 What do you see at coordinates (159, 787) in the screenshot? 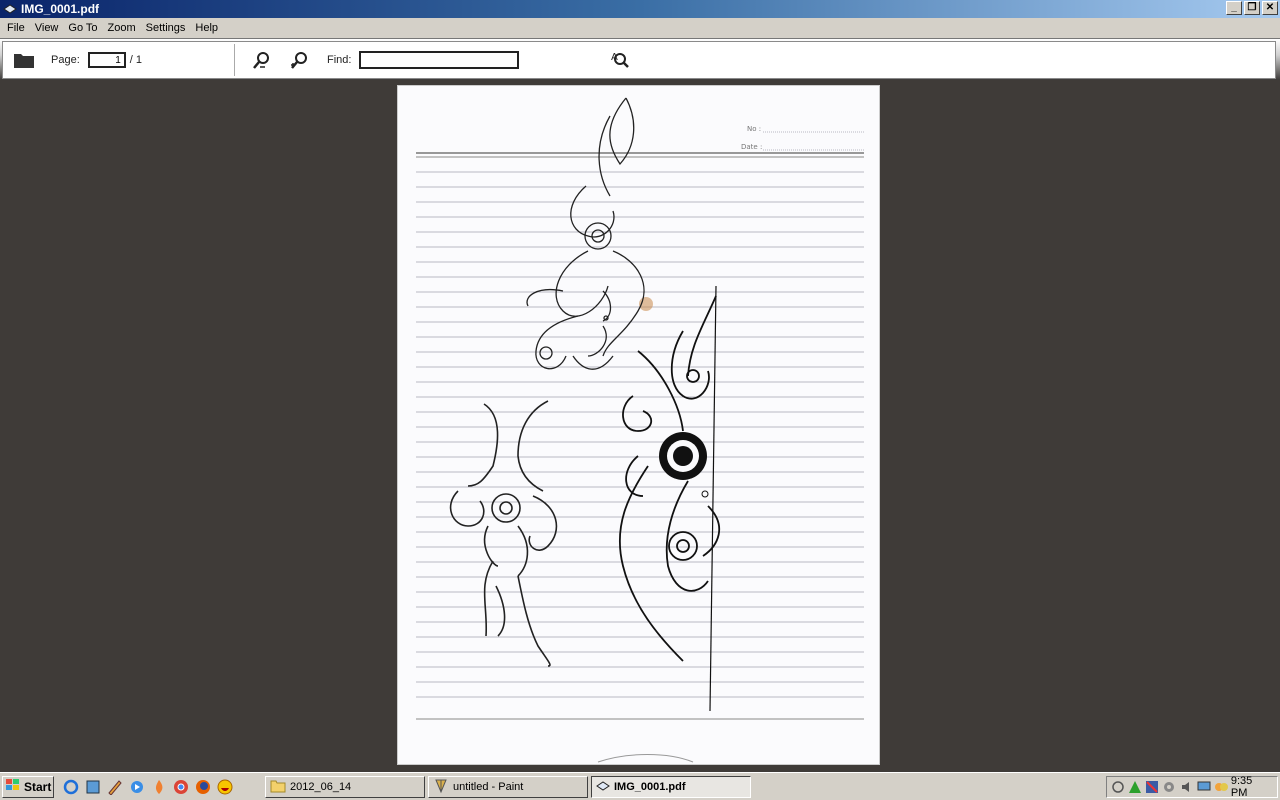
I see `flame-icon` at bounding box center [159, 787].